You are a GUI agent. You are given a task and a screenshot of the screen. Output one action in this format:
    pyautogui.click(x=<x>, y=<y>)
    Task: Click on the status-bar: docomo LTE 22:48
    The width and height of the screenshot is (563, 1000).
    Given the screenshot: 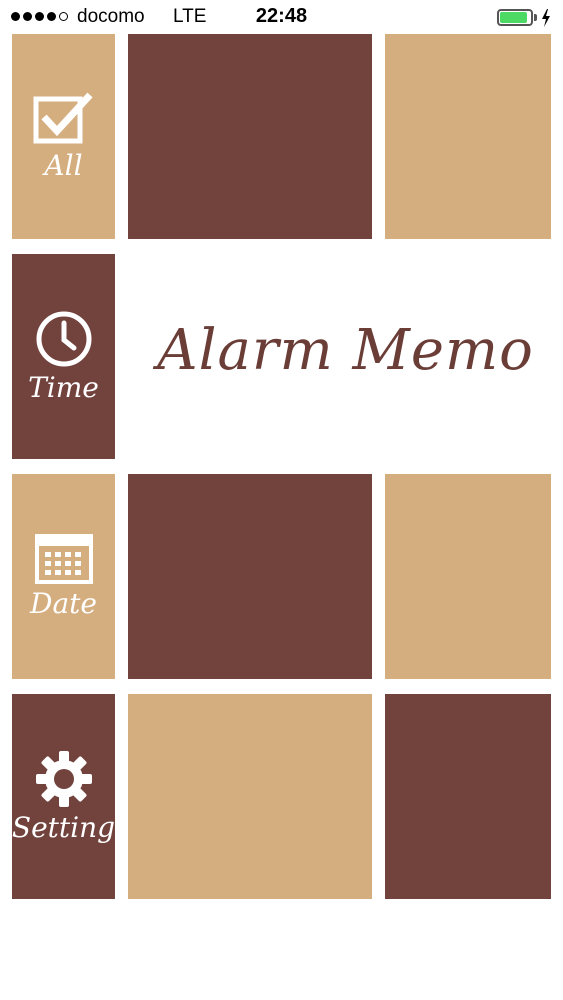 What is the action you would take?
    pyautogui.click(x=281, y=17)
    